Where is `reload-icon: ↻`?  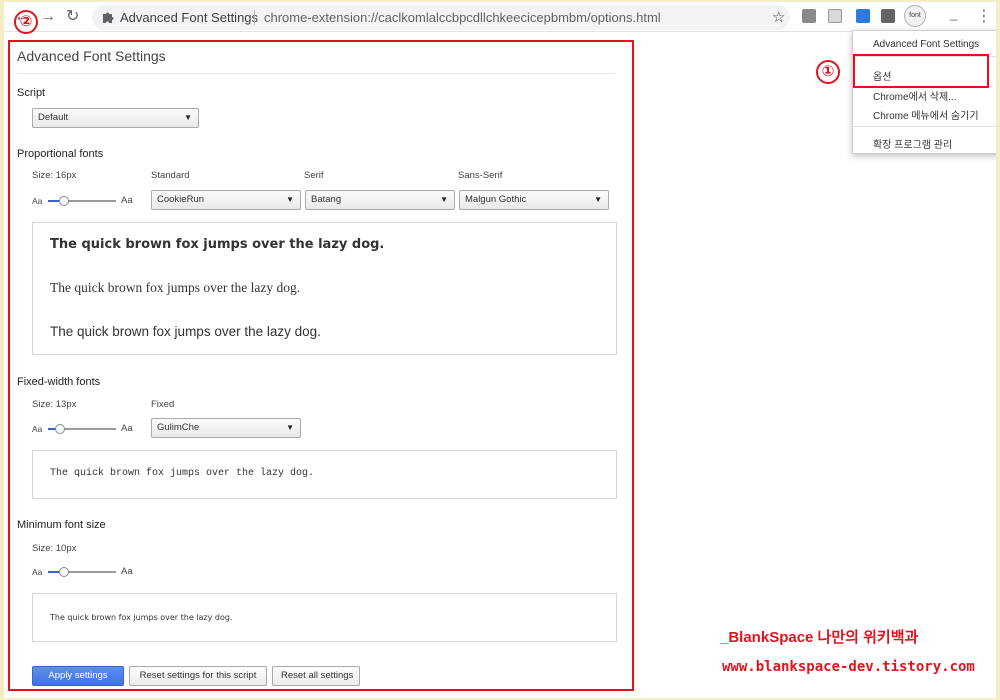 reload-icon: ↻ is located at coordinates (72, 17).